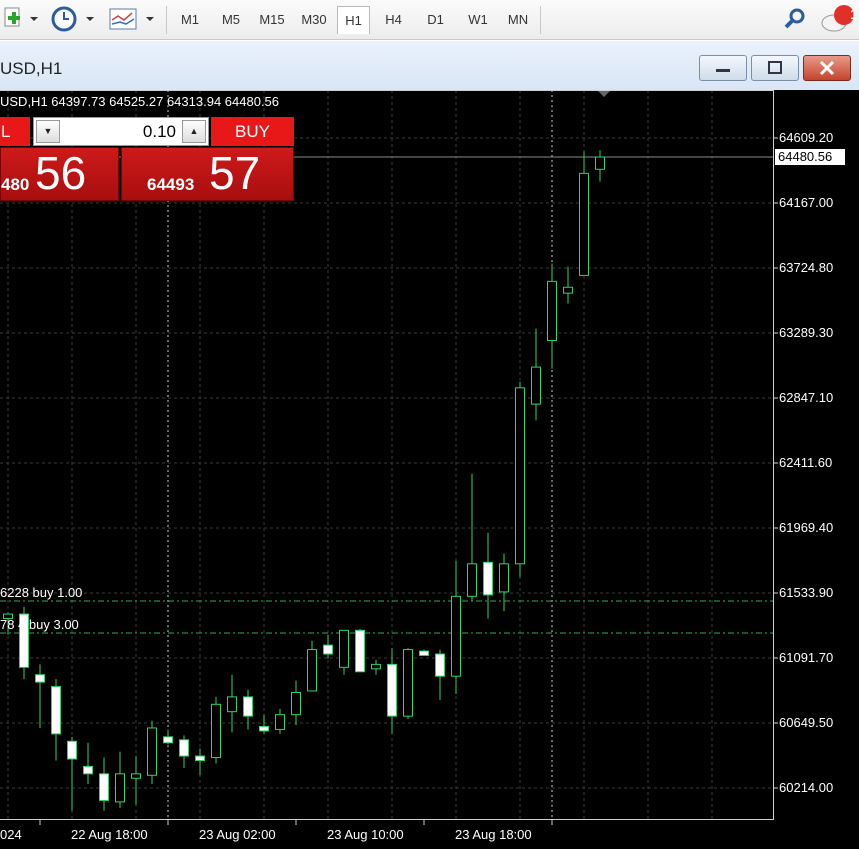  I want to click on price-axis-label: 61091.70, so click(806, 657).